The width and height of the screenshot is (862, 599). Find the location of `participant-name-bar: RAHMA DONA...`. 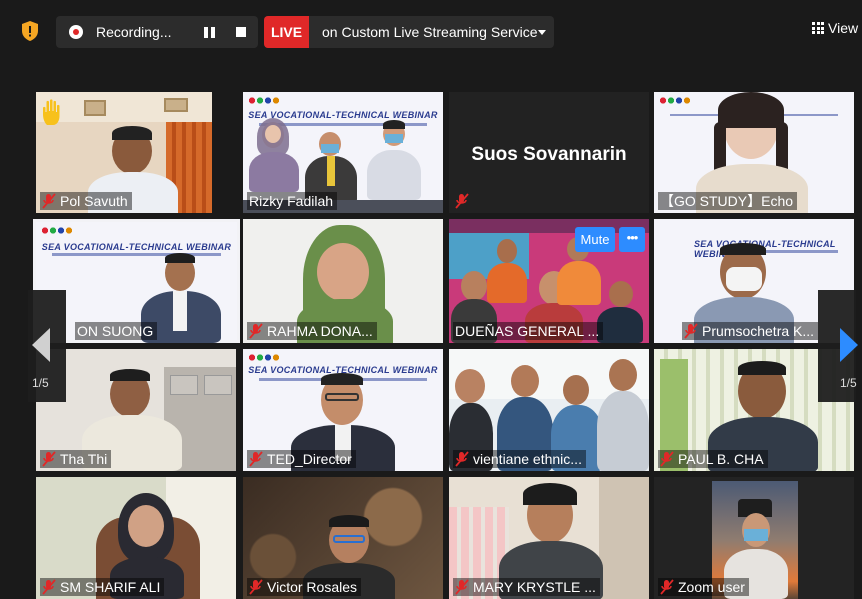

participant-name-bar: RAHMA DONA... is located at coordinates (312, 331).